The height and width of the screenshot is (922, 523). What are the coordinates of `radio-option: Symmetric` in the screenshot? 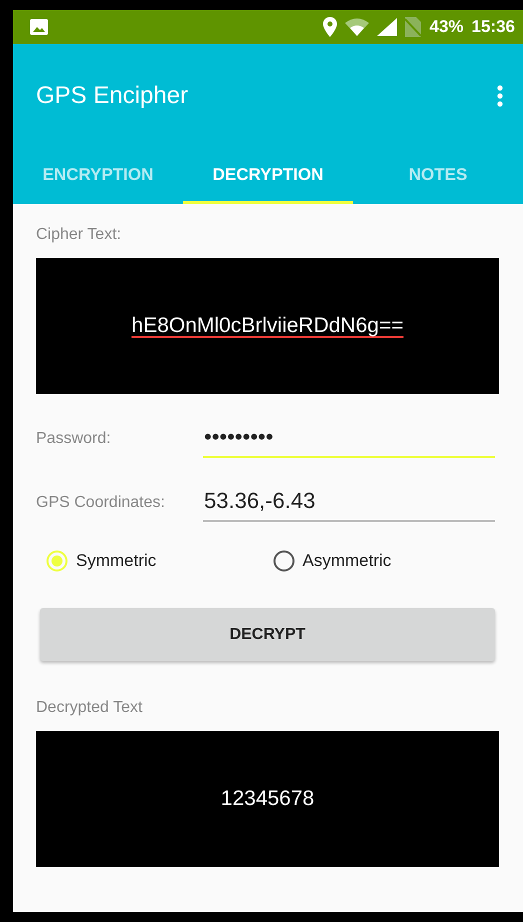 It's located at (159, 561).